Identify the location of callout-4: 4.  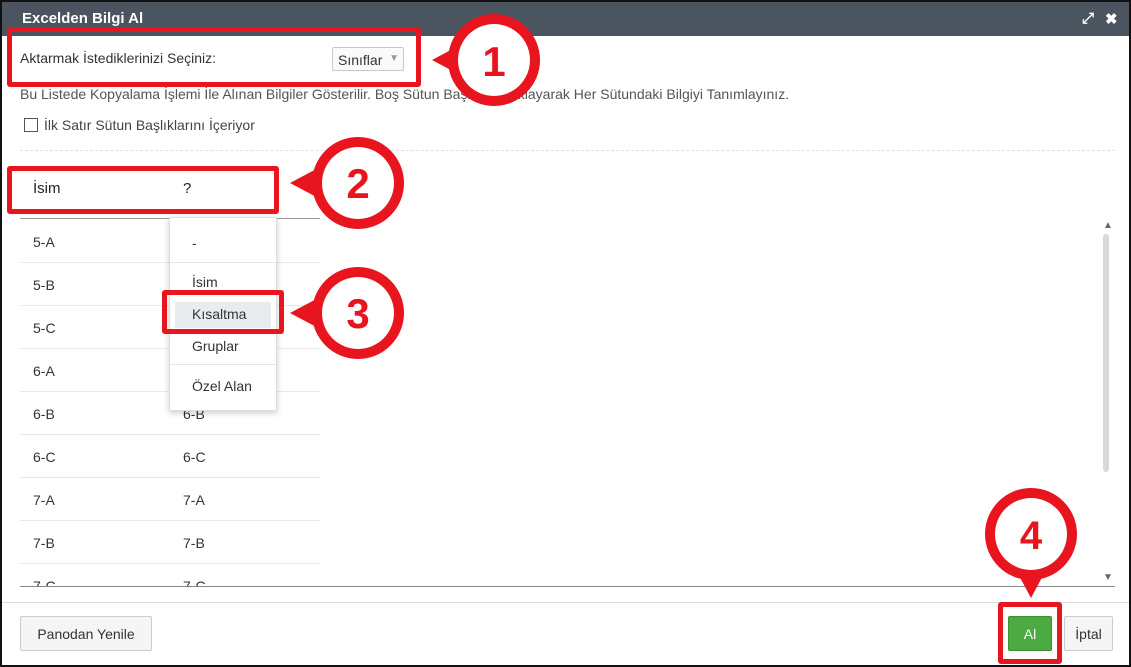
(1031, 543).